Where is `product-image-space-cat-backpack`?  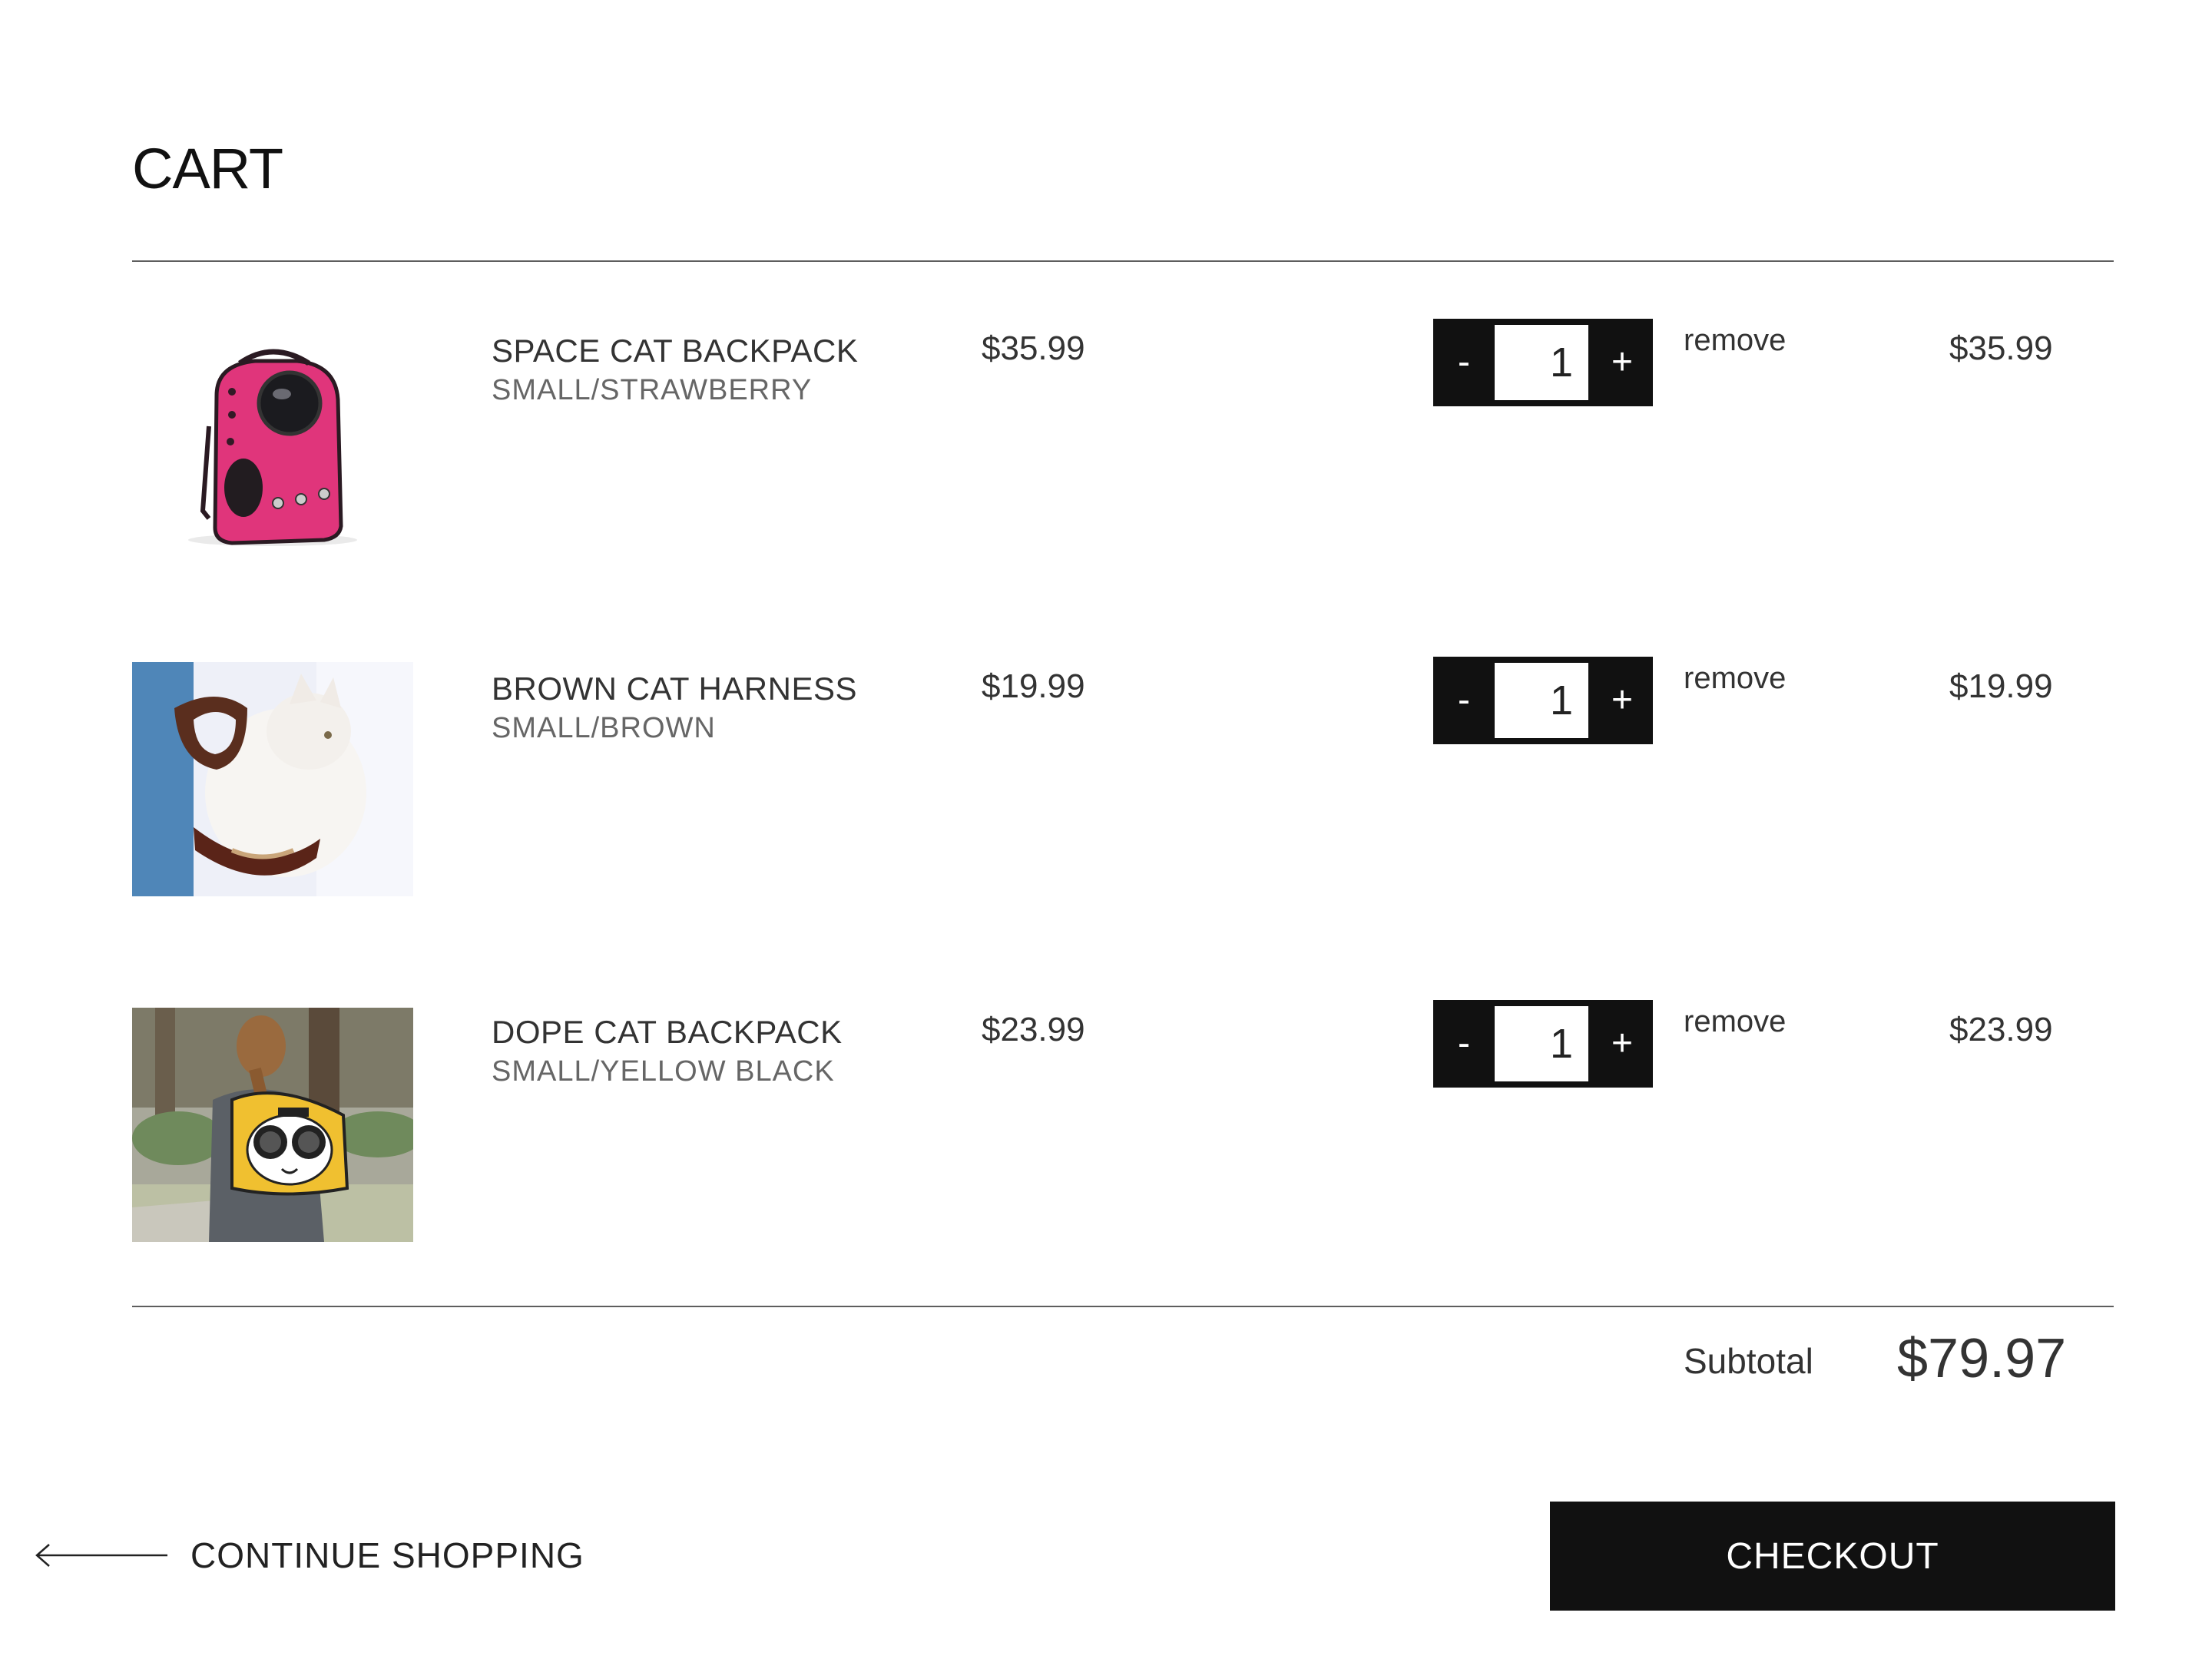 product-image-space-cat-backpack is located at coordinates (272, 444).